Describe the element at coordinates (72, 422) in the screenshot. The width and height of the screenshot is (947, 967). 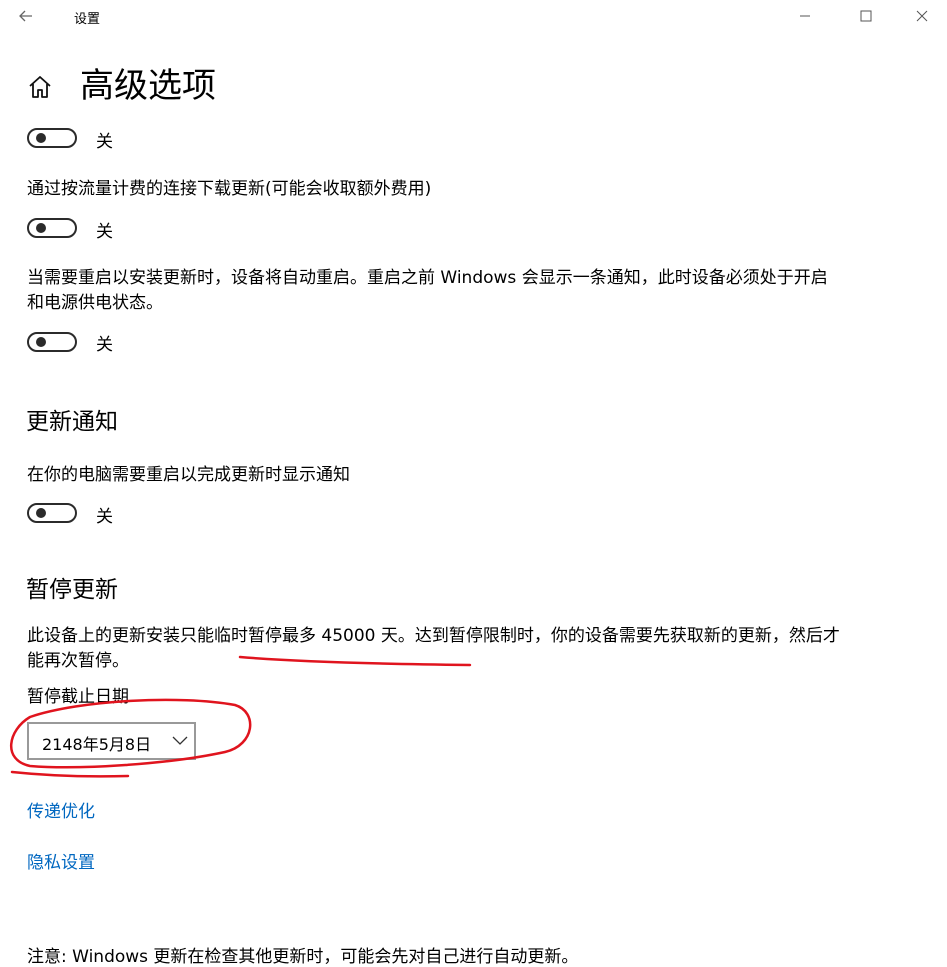
I see `update-notifications-heading: 更新通知` at that location.